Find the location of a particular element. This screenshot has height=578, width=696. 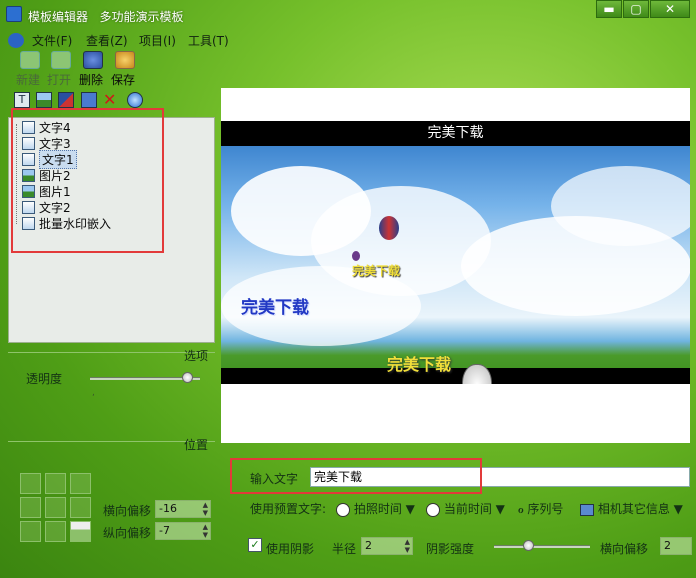

use-shadow-label: 使用阴影 is located at coordinates (290, 549).